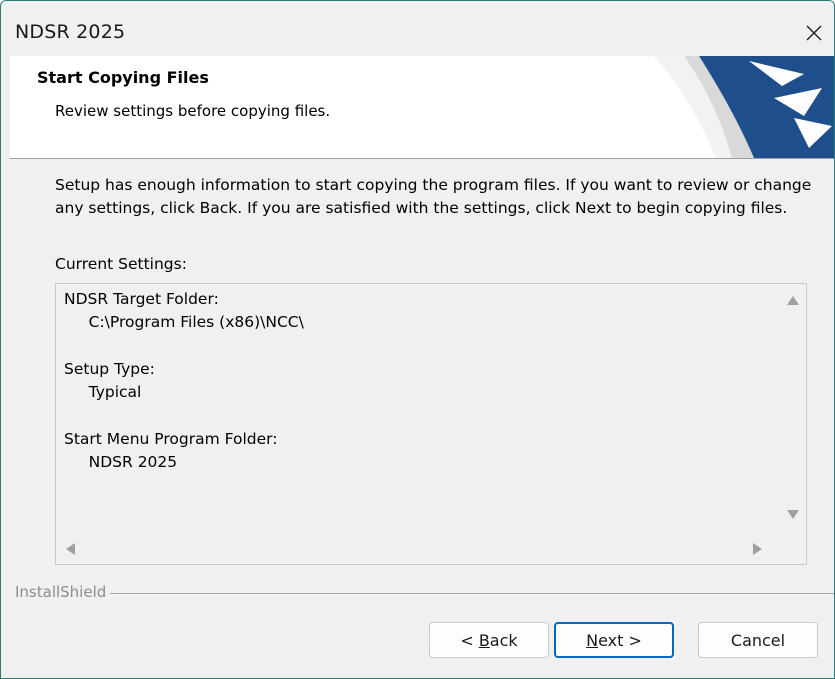 This screenshot has height=679, width=835. I want to click on scroll-right-arrow-icon, so click(757, 549).